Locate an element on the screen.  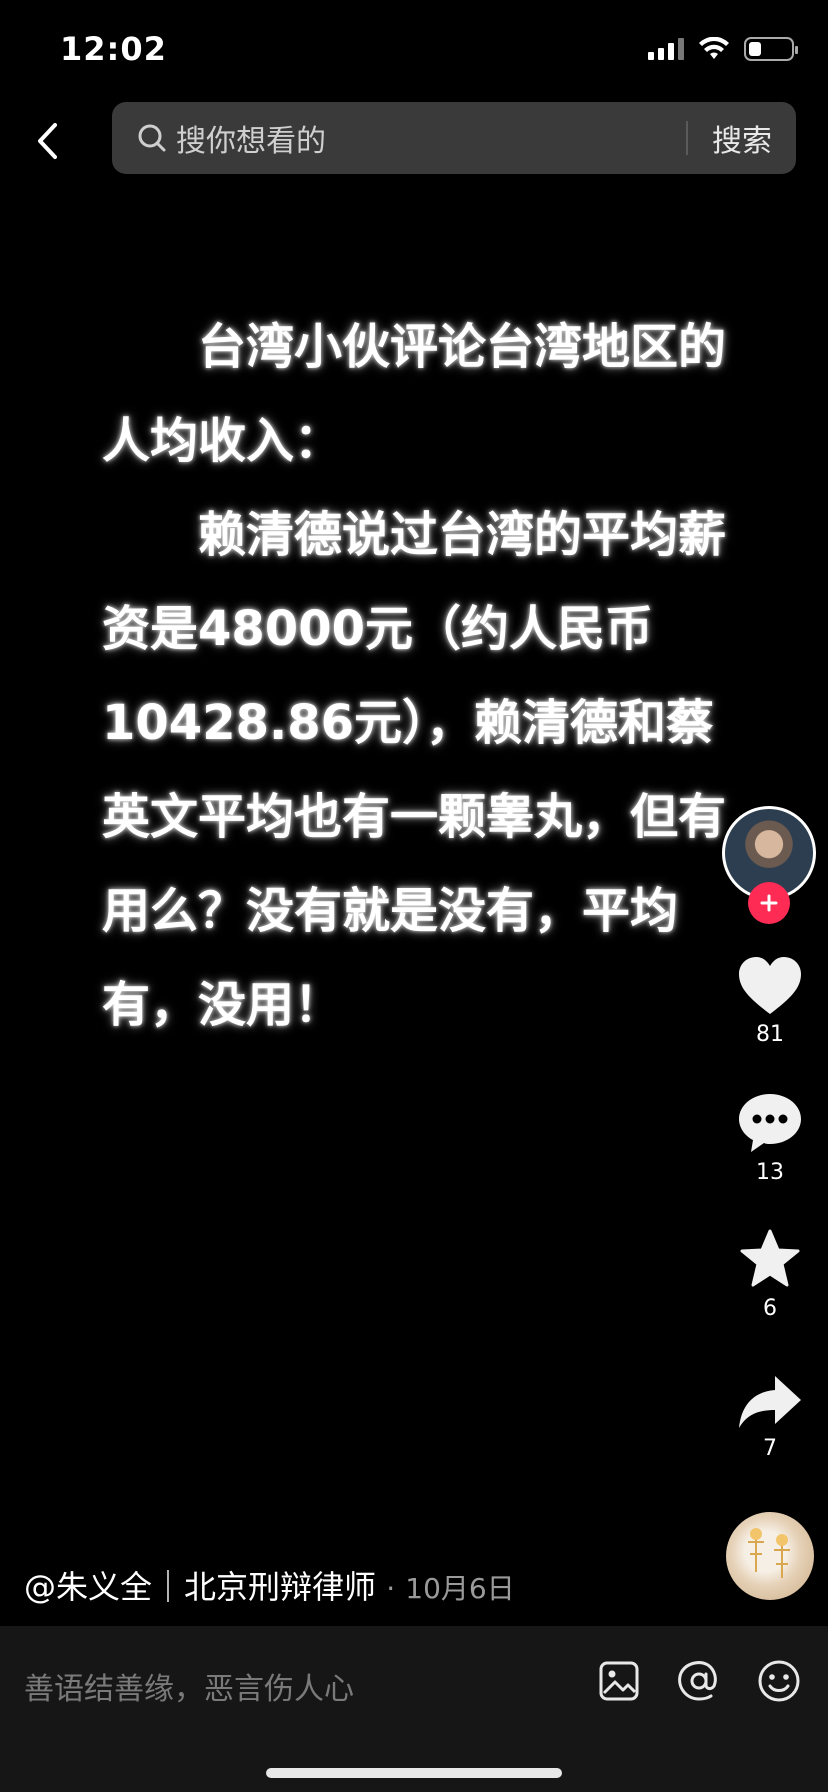
search-icon is located at coordinates (152, 138).